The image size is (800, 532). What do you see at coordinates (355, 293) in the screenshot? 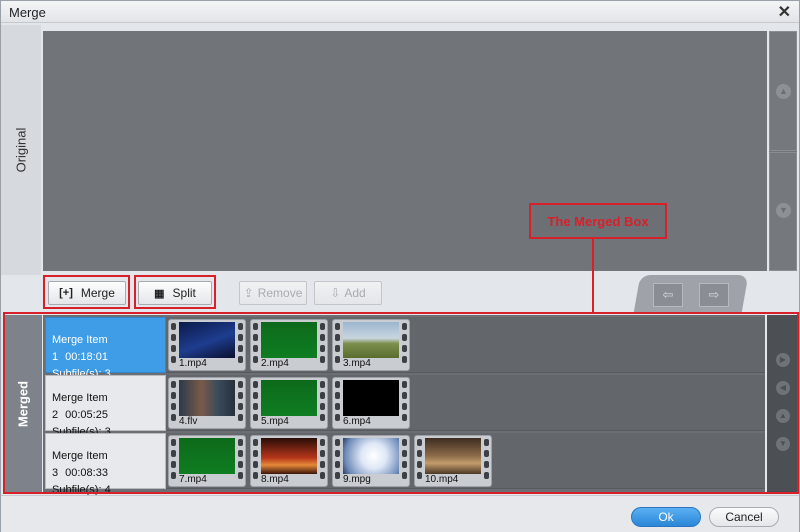
I see `add-button-label: Add` at bounding box center [355, 293].